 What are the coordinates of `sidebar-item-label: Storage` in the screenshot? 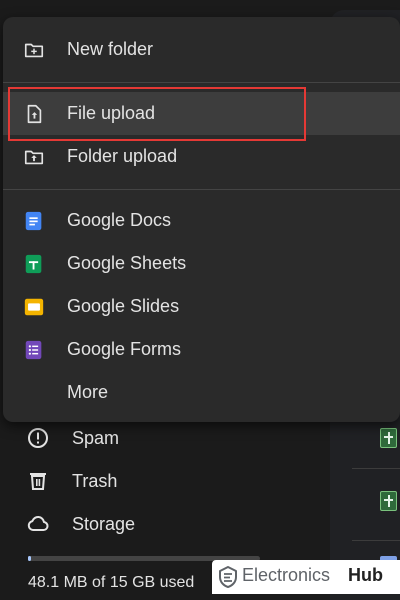 It's located at (104, 523).